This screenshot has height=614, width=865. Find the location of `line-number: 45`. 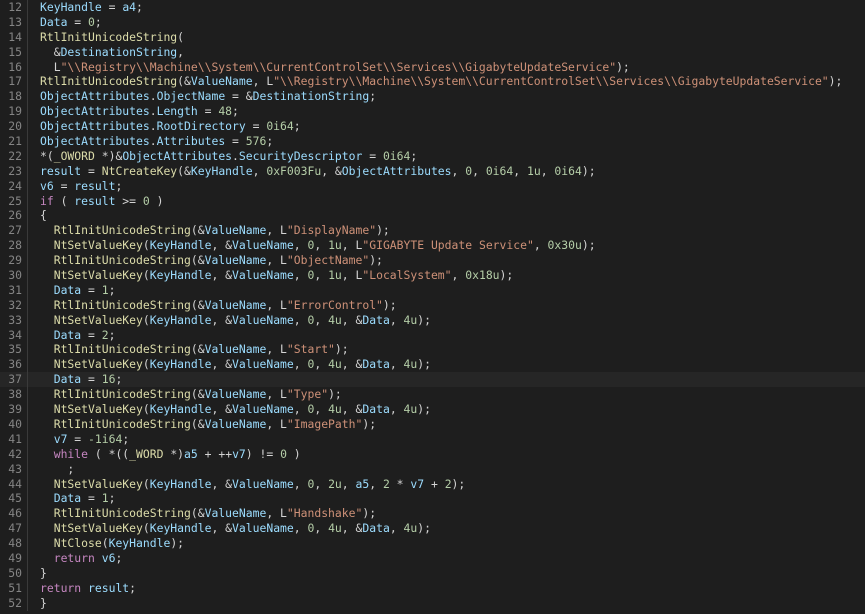

line-number: 45 is located at coordinates (15, 498).